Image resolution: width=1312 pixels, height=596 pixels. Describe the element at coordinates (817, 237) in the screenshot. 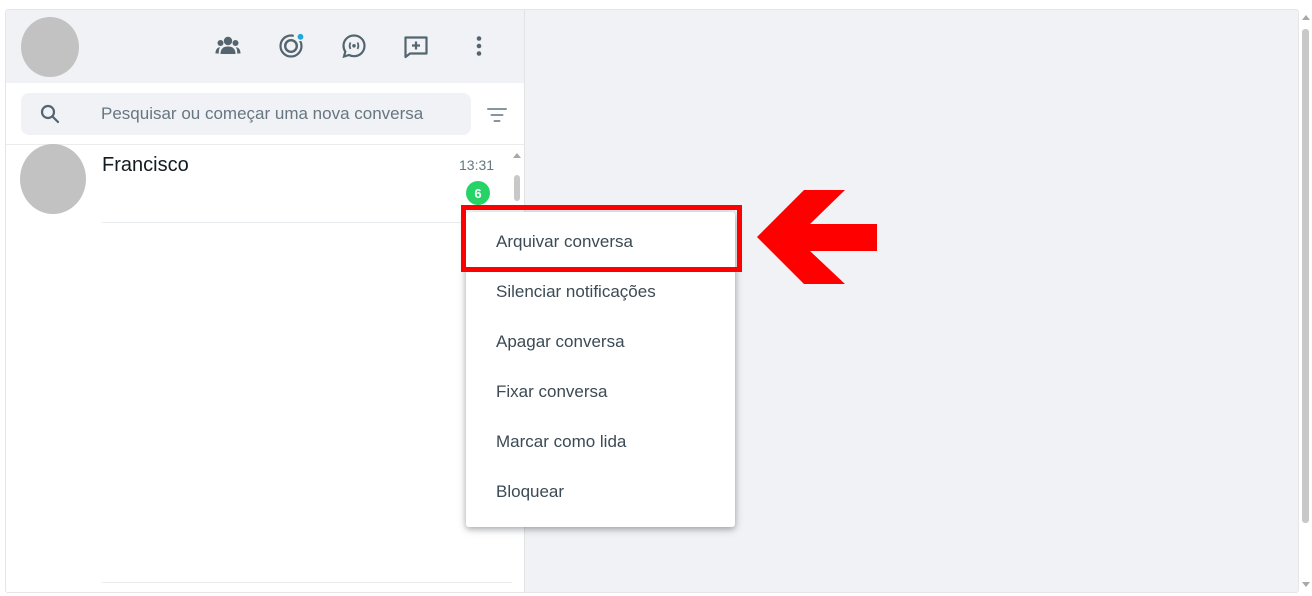

I see `annotation-arrow-icon` at that location.